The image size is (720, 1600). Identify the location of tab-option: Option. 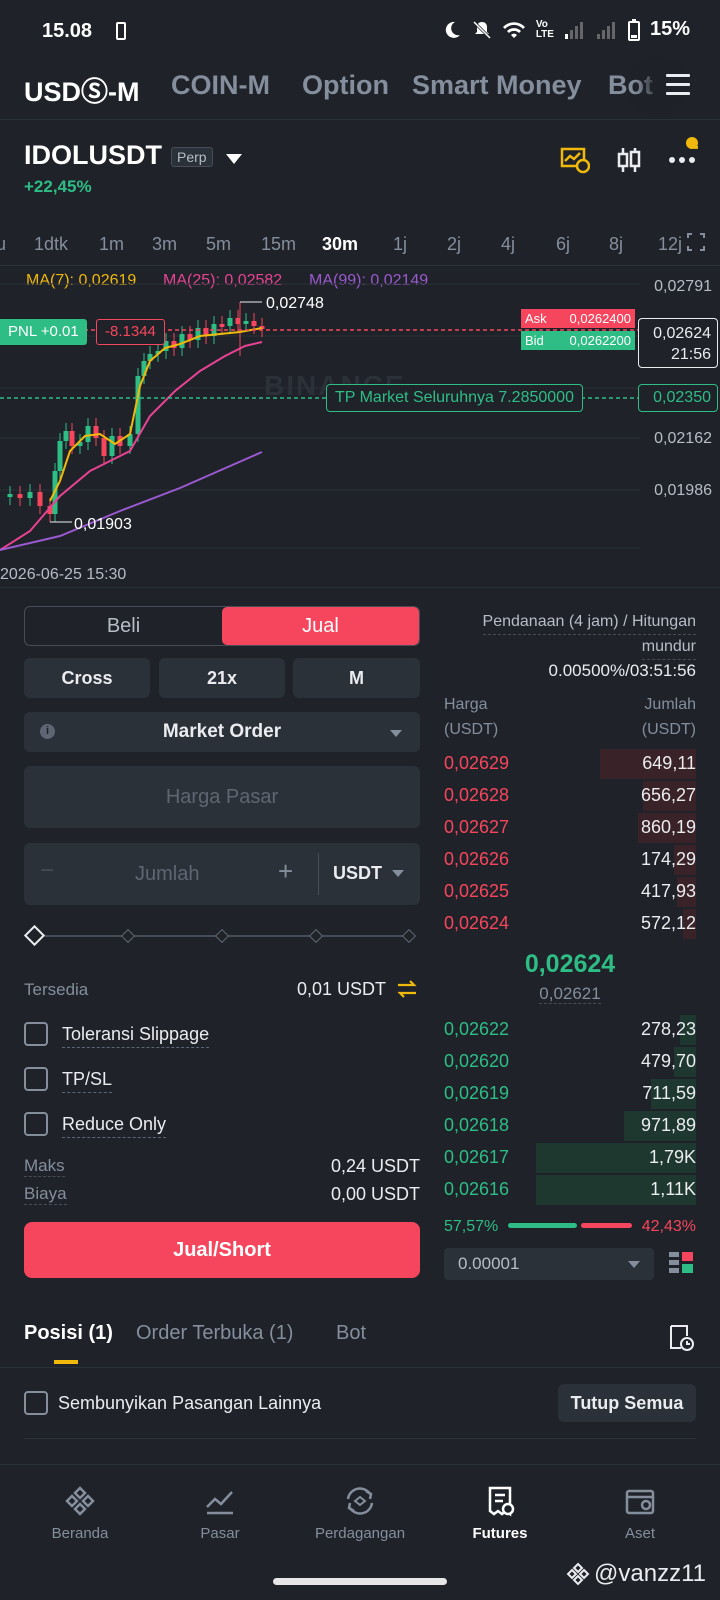
(345, 85).